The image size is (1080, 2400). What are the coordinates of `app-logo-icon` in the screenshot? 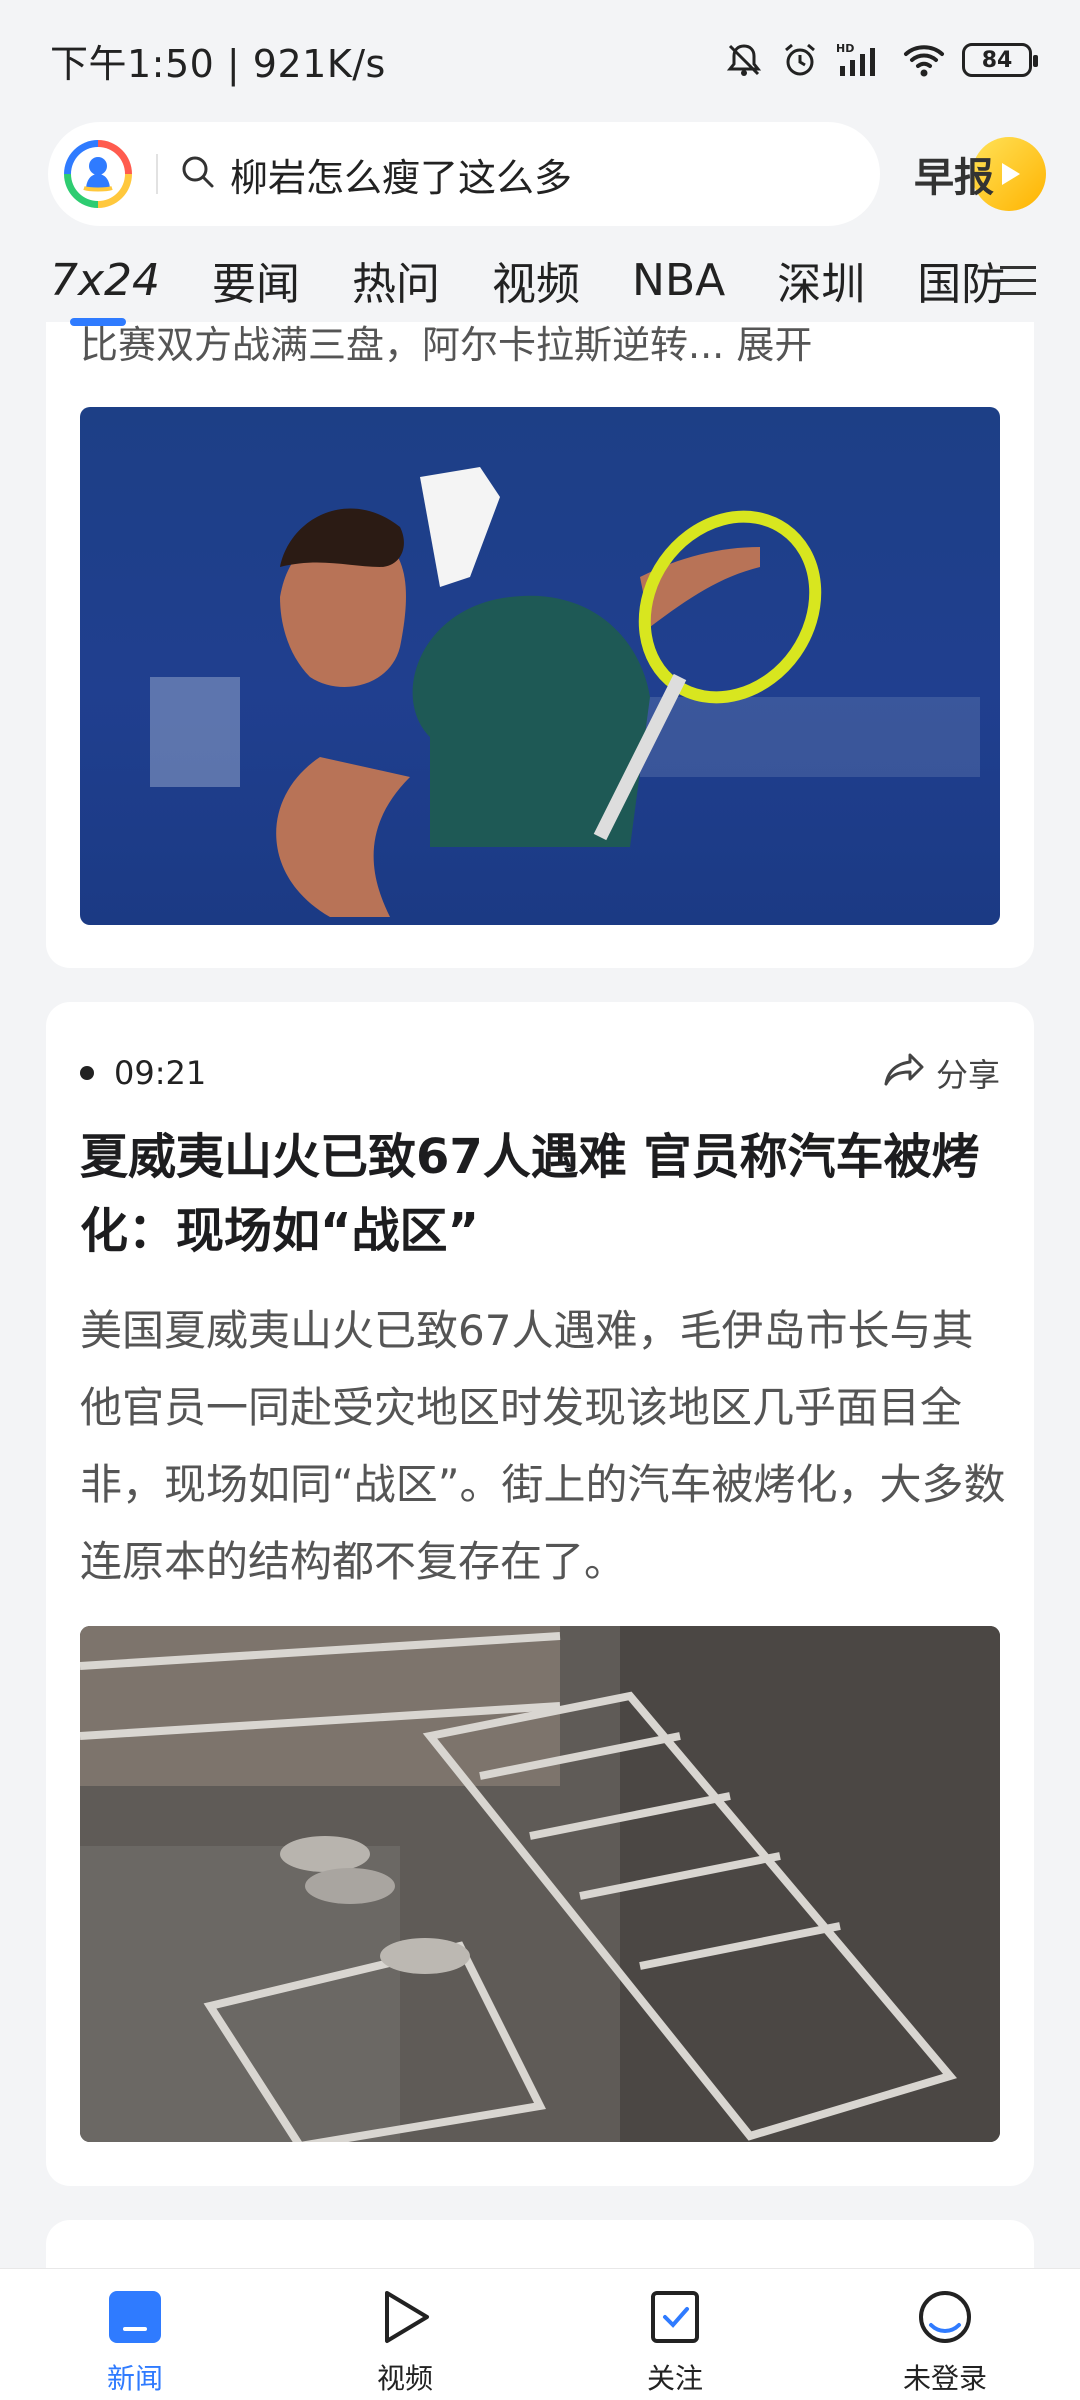 It's located at (98, 174).